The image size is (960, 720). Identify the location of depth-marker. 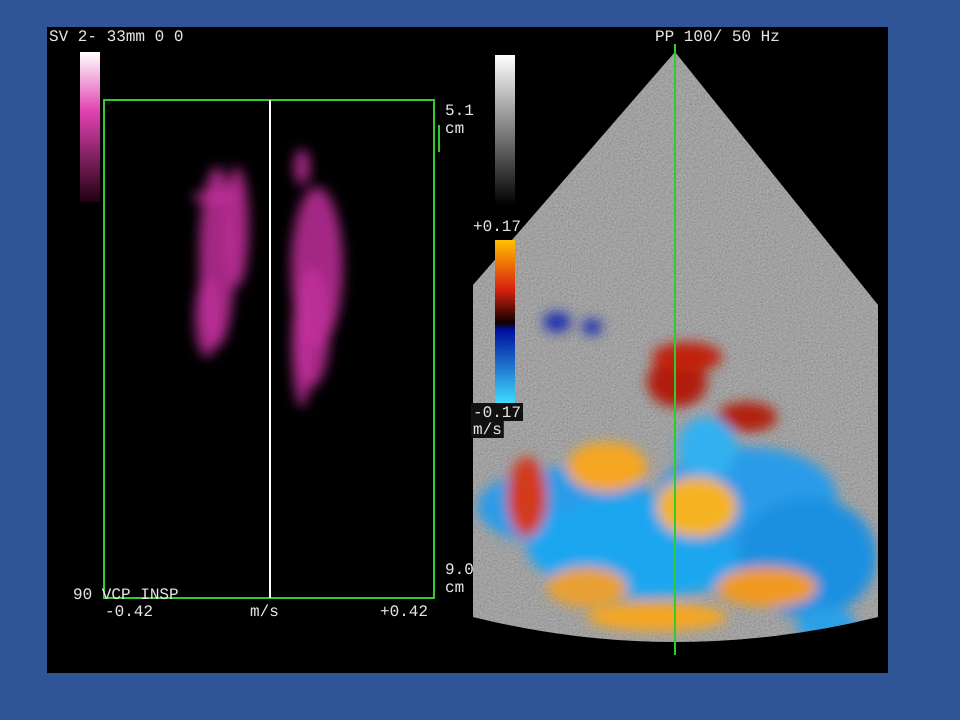
(439, 138).